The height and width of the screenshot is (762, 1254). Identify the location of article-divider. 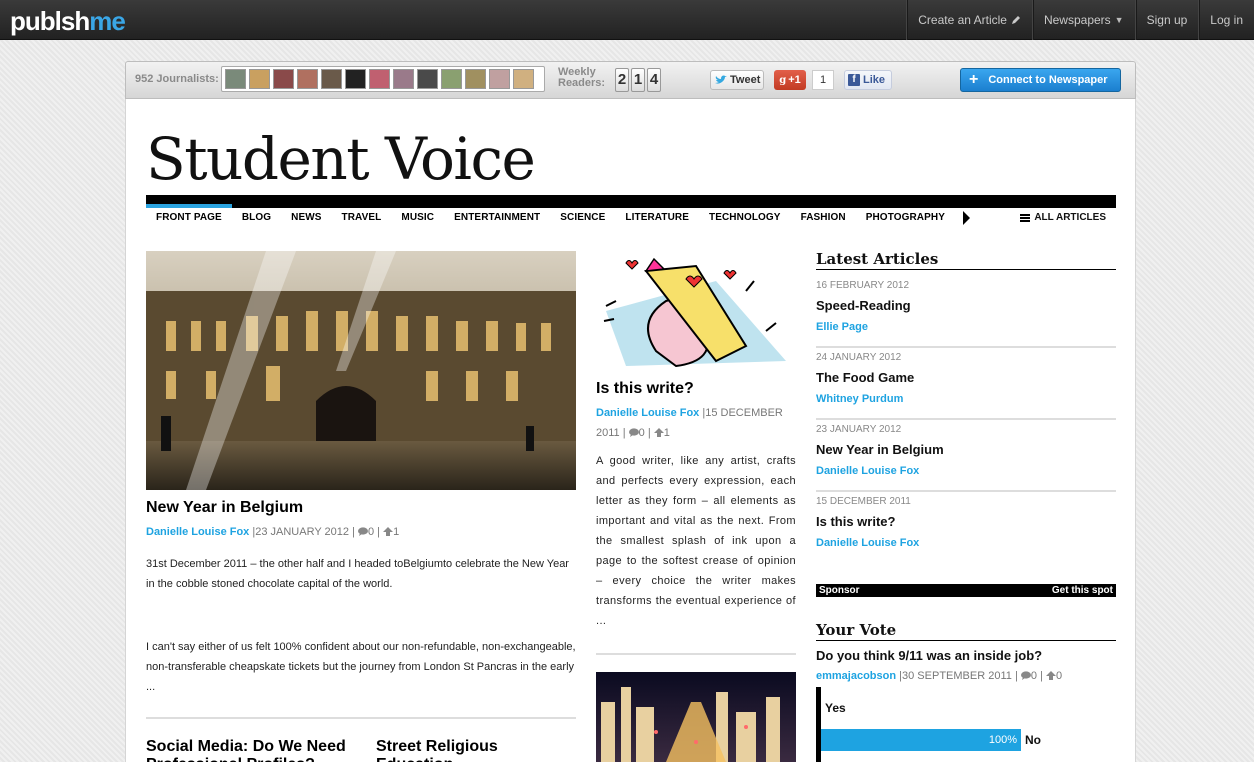
(361, 718).